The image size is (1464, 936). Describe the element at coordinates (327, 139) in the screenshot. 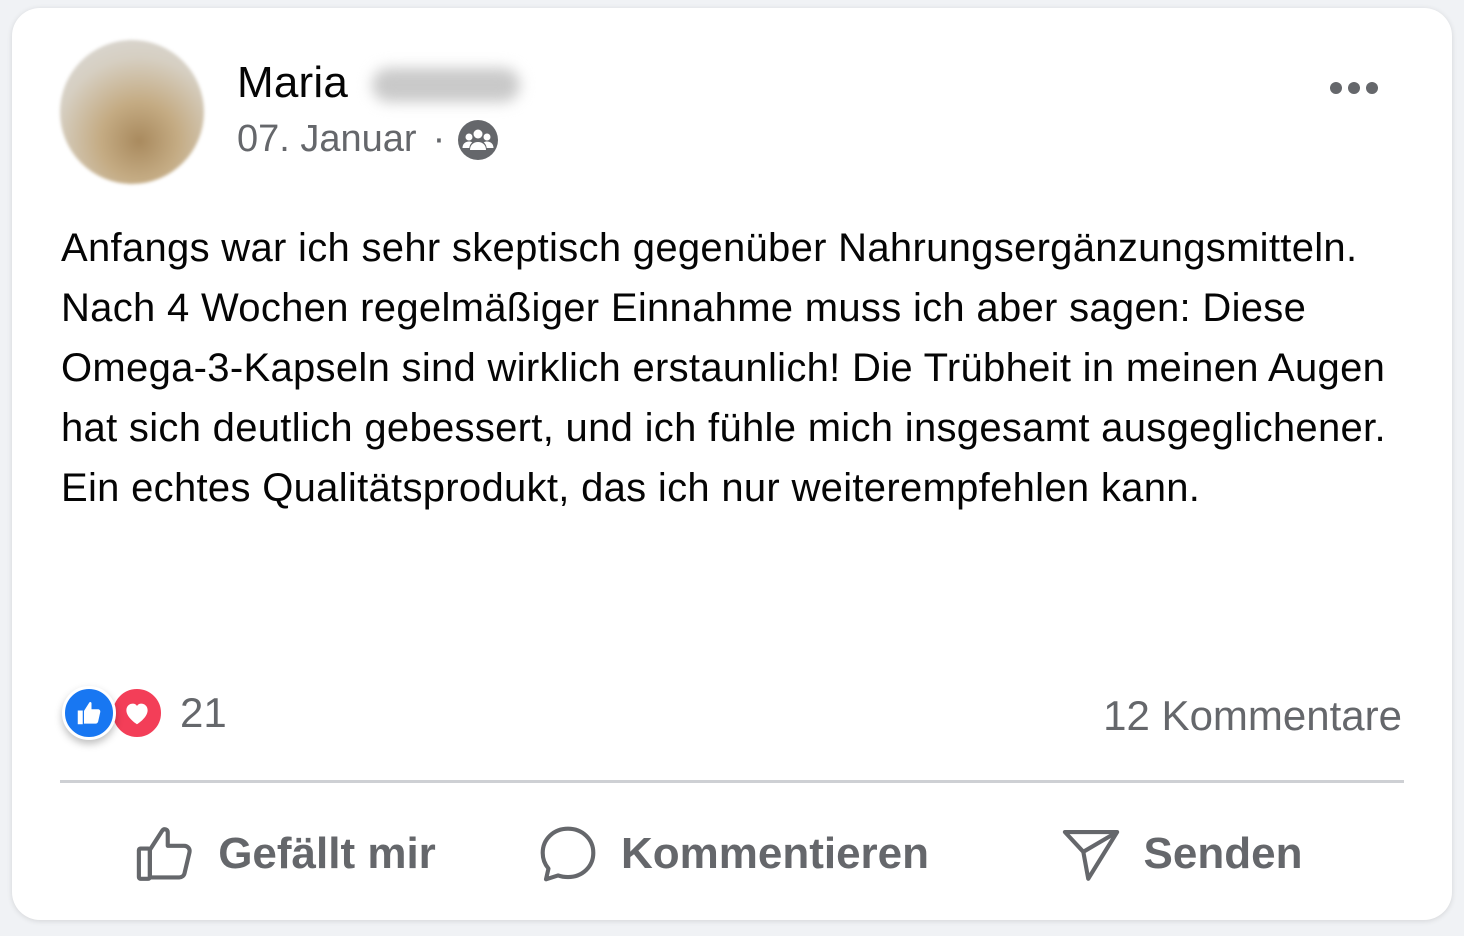

I see `post-date: 07. Januar` at that location.